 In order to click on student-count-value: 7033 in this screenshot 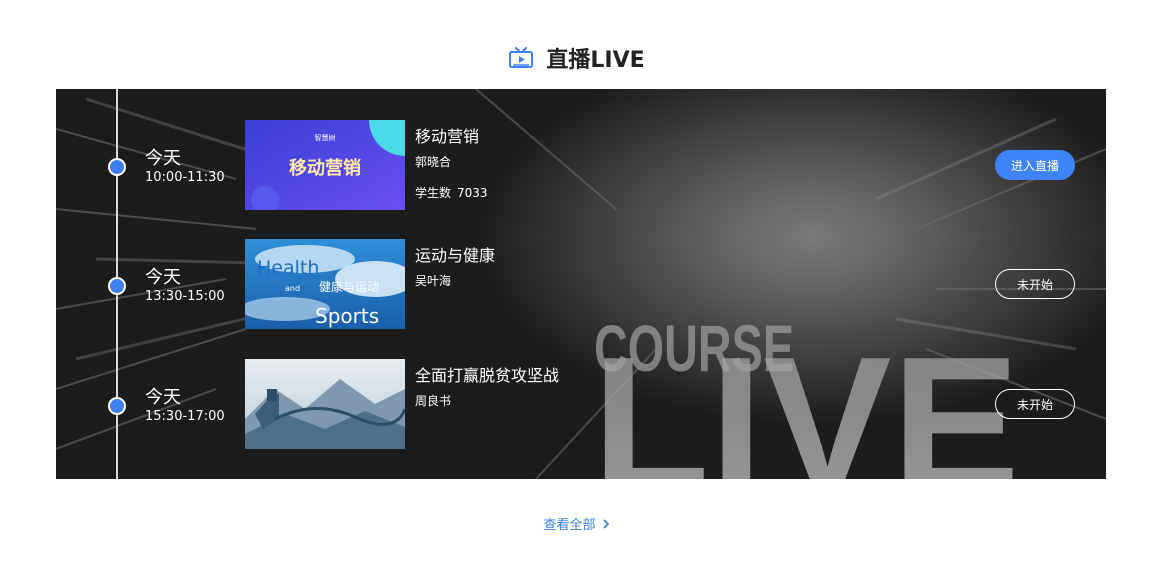, I will do `click(472, 193)`.